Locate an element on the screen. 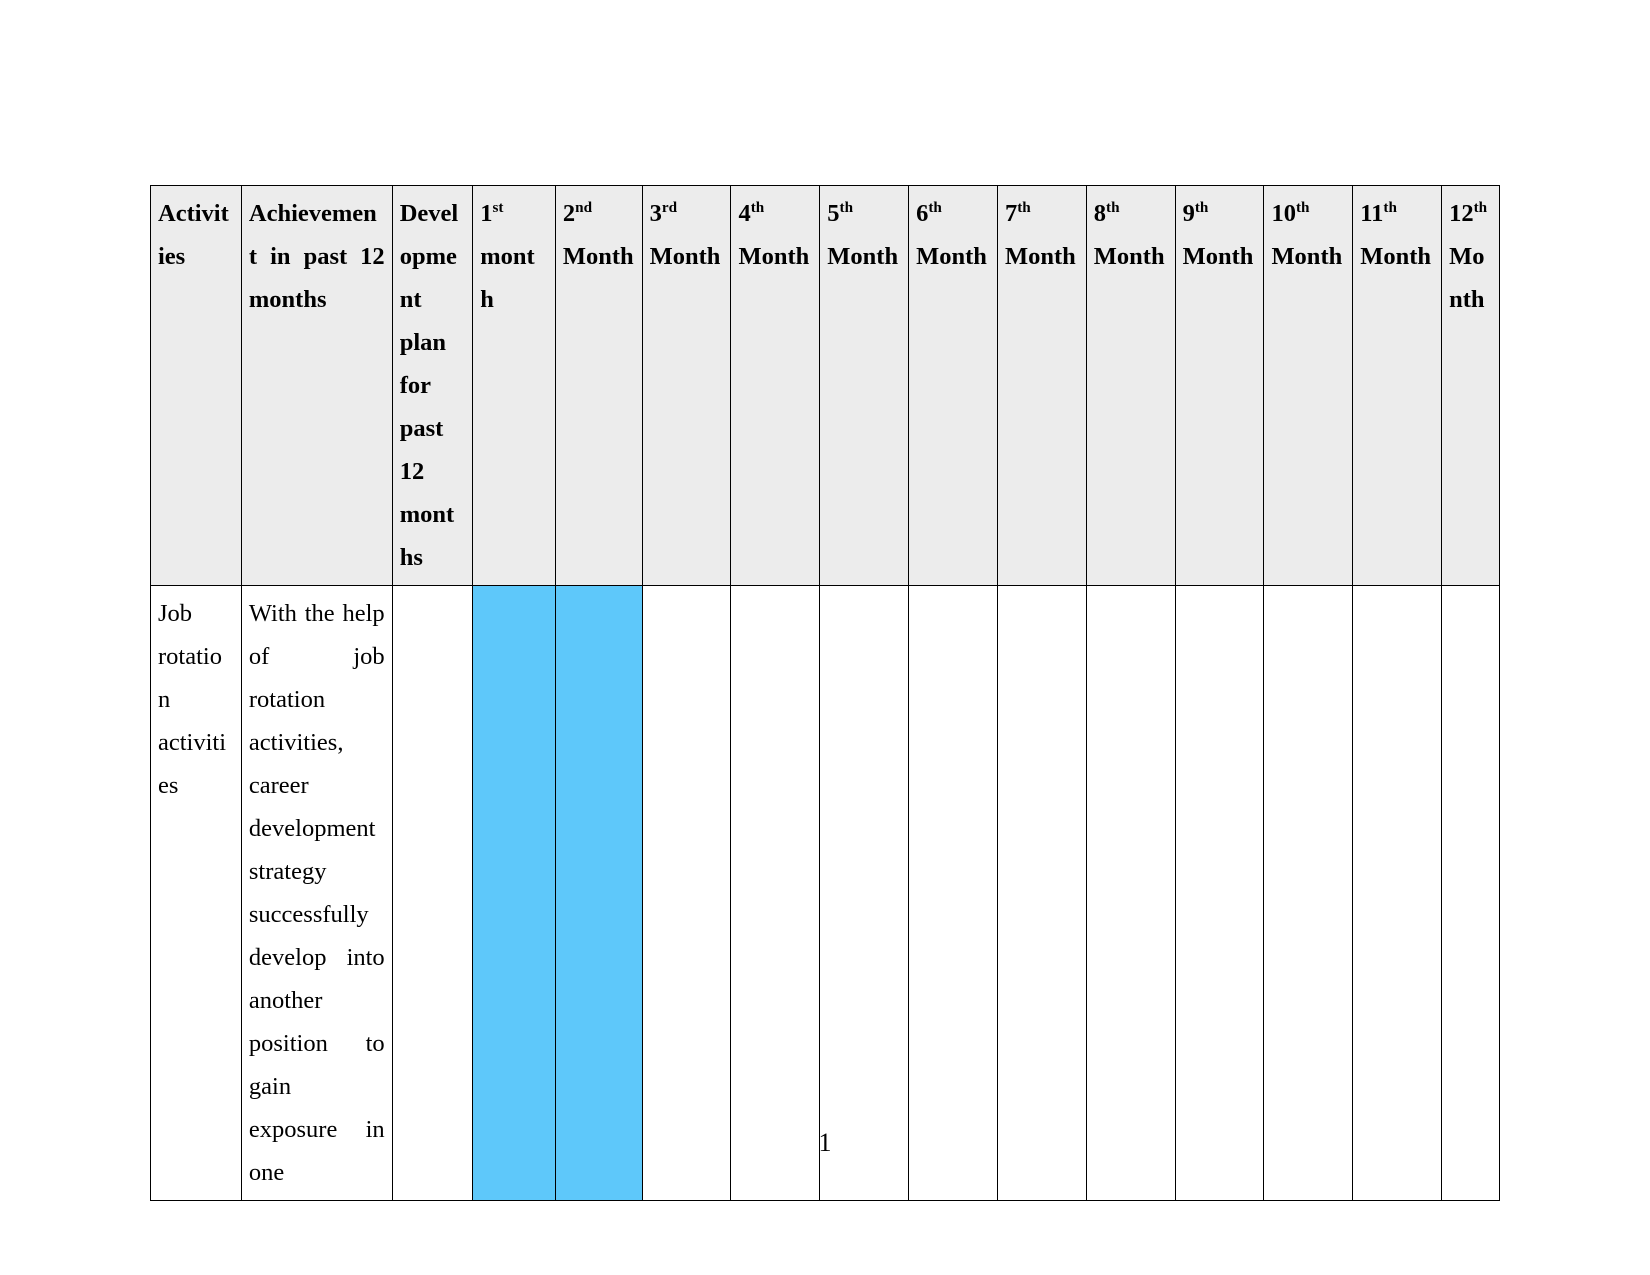 The image size is (1650, 1275). ordinal-number: 3 is located at coordinates (655, 213).